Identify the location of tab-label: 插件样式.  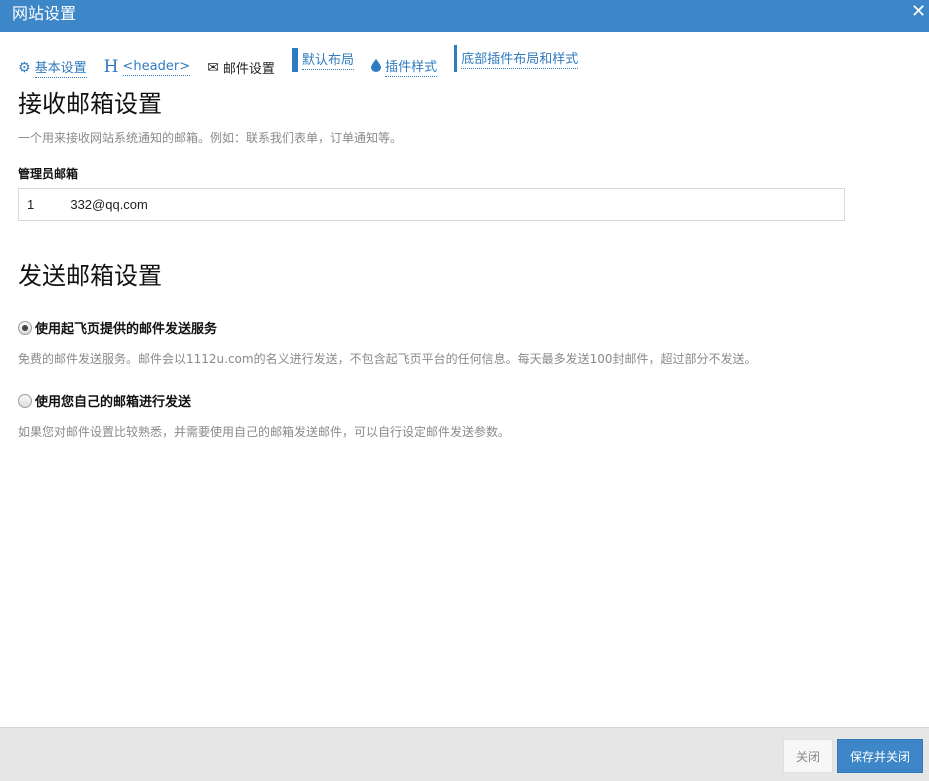
(411, 66).